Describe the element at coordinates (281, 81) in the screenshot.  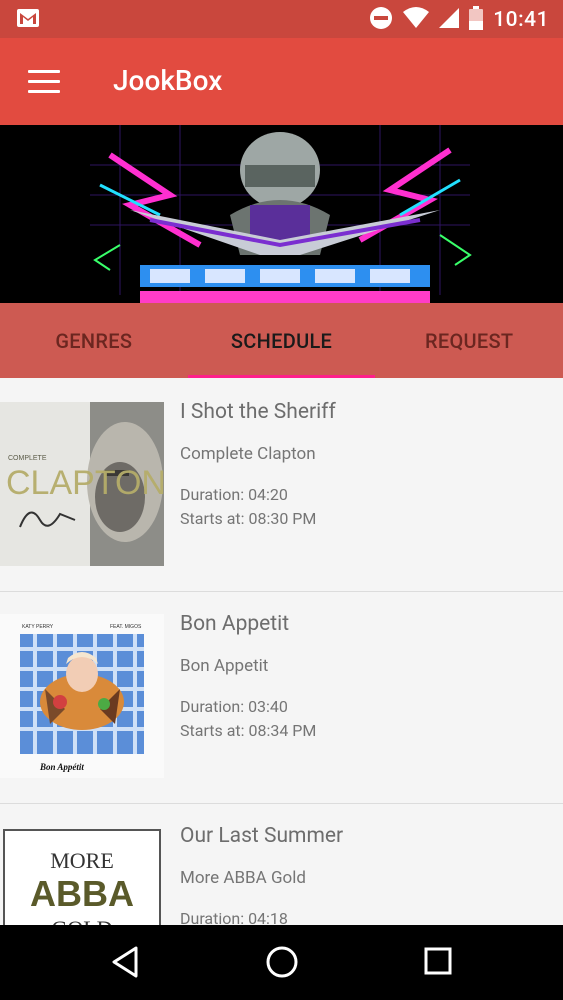
I see `app-bar: JookBox` at that location.